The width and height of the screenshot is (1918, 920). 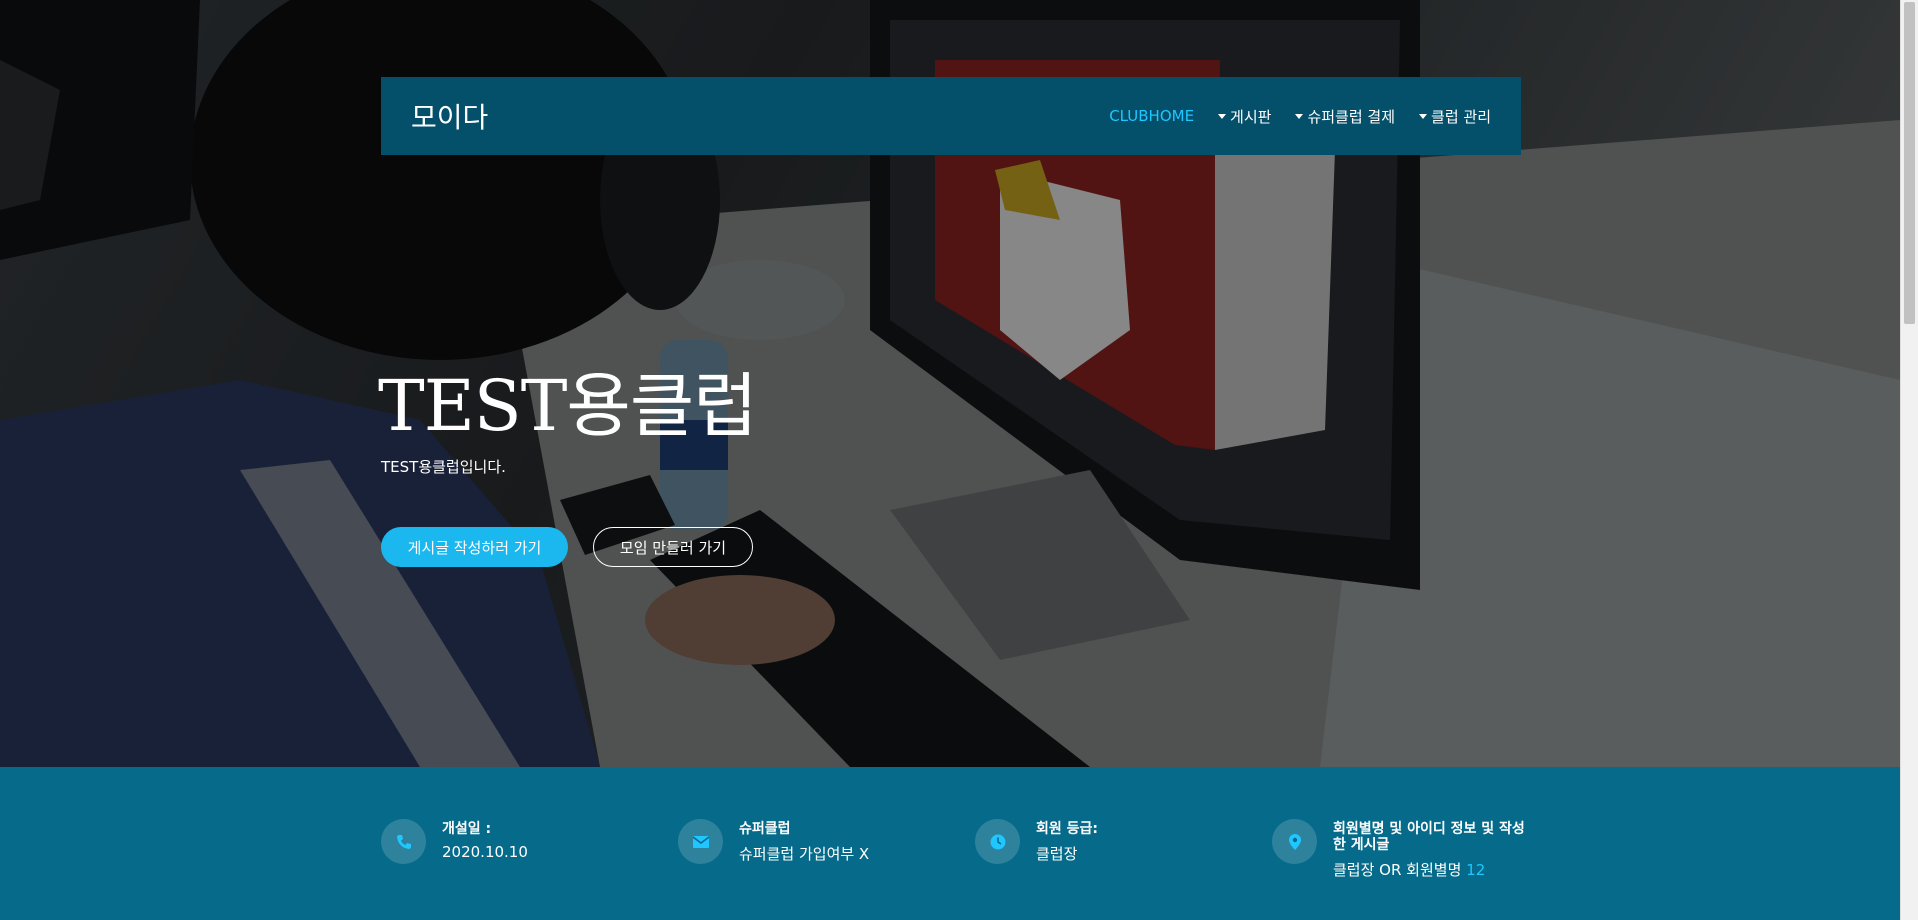 What do you see at coordinates (1351, 116) in the screenshot?
I see `nav-item-label: 슈퍼클럽 결제` at bounding box center [1351, 116].